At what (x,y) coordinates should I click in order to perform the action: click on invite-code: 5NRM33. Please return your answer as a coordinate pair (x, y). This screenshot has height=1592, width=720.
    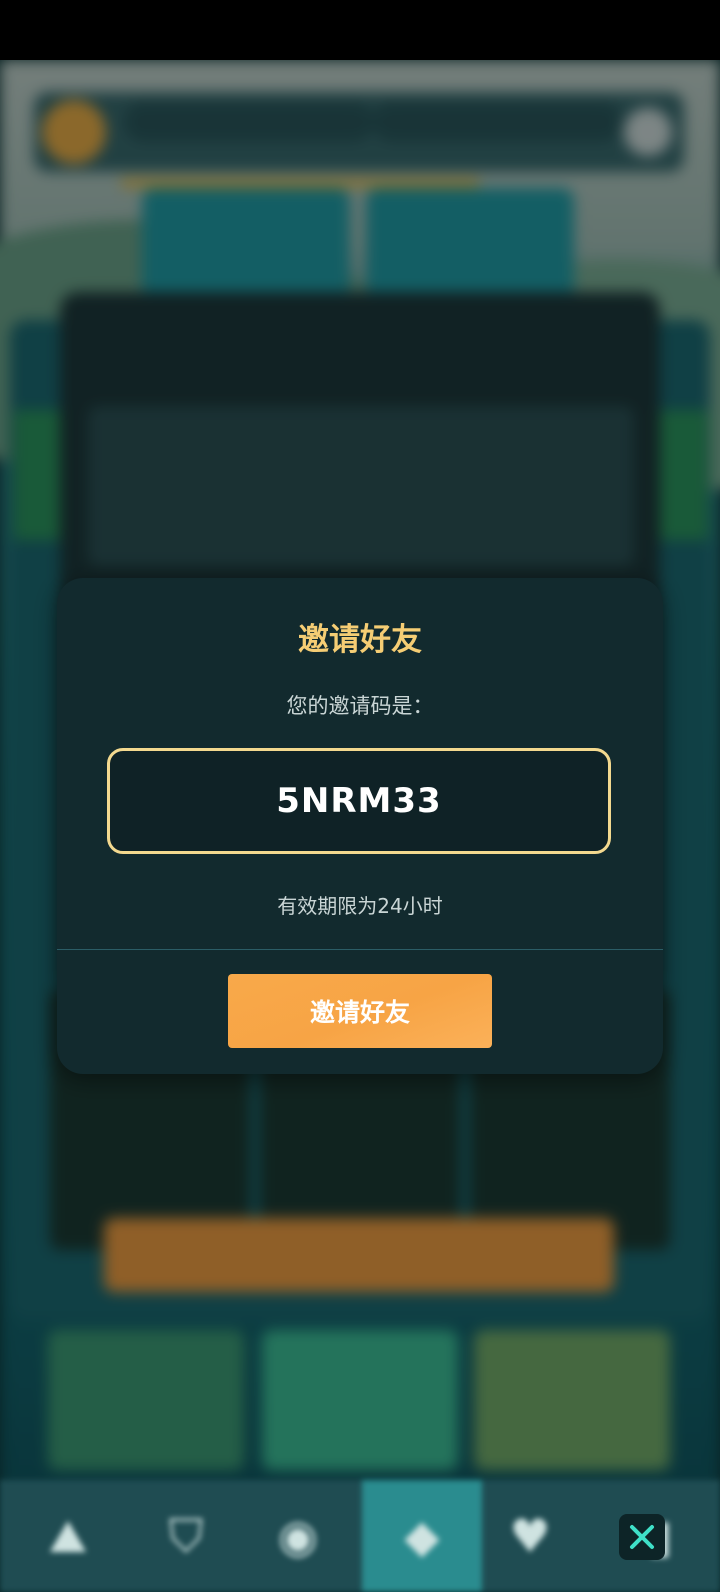
    Looking at the image, I should click on (359, 801).